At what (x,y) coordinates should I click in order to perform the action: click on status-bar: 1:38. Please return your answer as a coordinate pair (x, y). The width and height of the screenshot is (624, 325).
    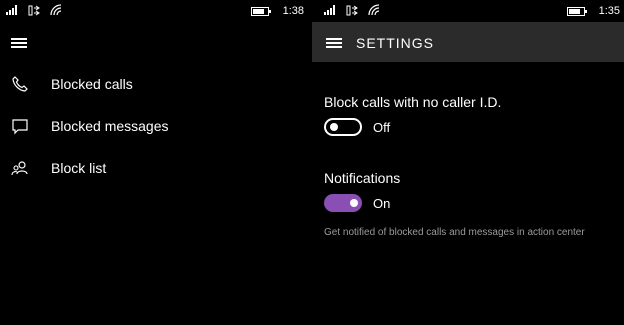
    Looking at the image, I should click on (156, 11).